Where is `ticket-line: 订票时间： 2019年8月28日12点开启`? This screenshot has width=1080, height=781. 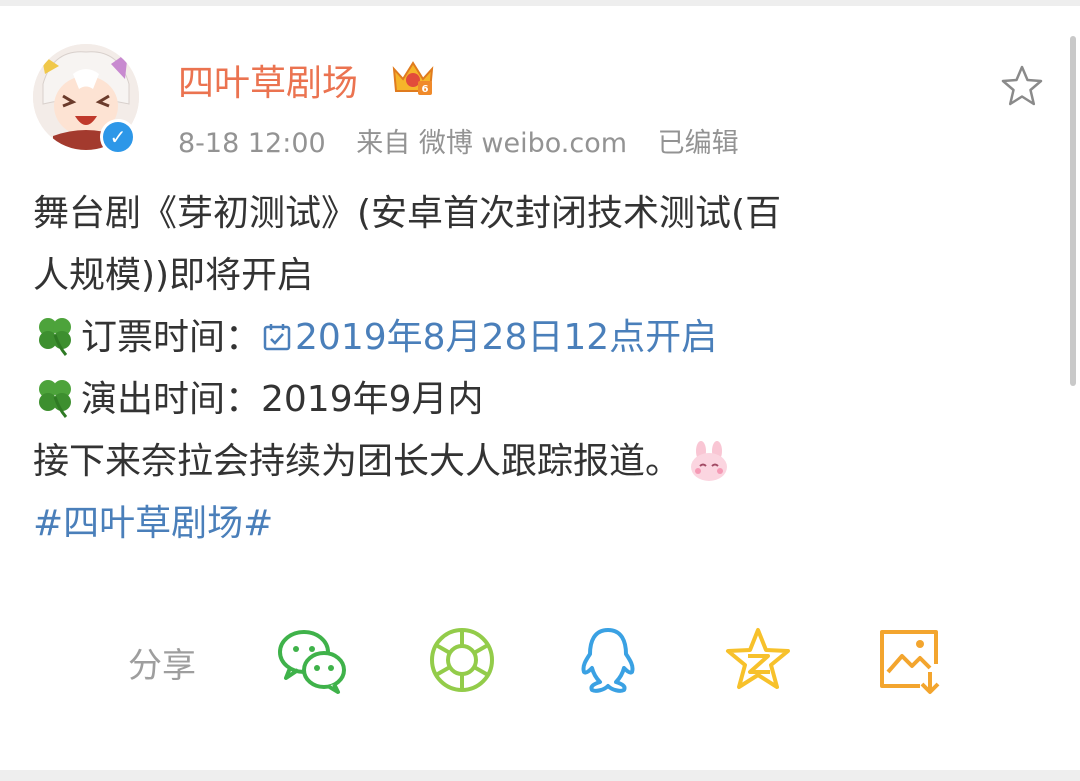
ticket-line: 订票时间： 2019年8月28日12点开启 is located at coordinates (473, 338).